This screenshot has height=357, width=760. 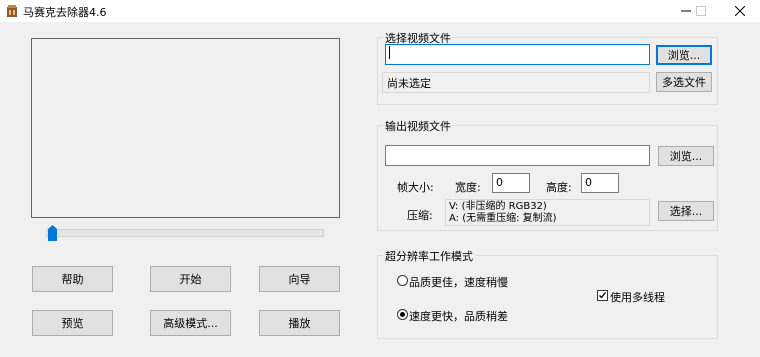 I want to click on sr-mode-group, so click(x=547, y=297).